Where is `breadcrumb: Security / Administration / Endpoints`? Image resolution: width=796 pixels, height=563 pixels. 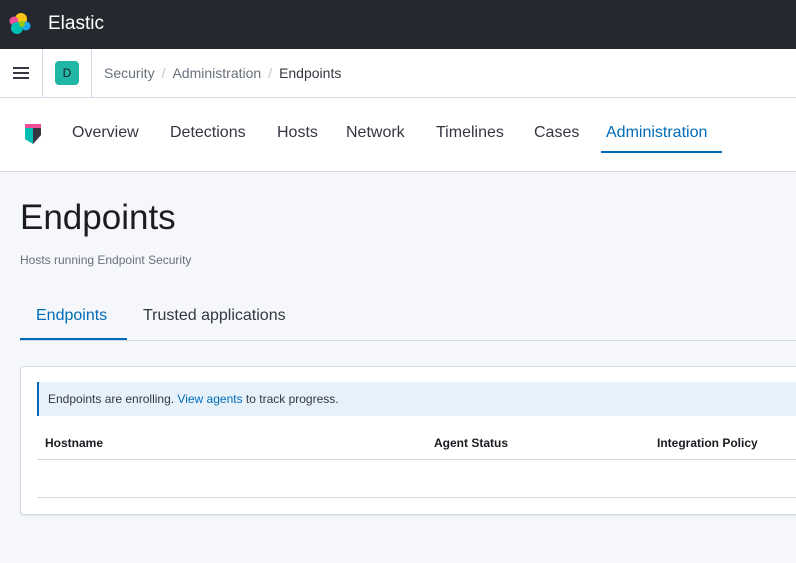
breadcrumb: Security / Administration / Endpoints is located at coordinates (222, 73).